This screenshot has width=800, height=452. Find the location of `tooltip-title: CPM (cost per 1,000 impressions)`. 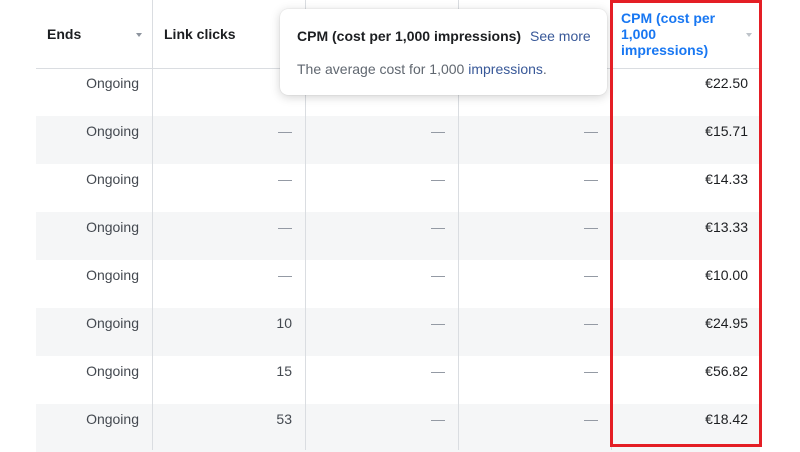

tooltip-title: CPM (cost per 1,000 impressions) is located at coordinates (409, 36).